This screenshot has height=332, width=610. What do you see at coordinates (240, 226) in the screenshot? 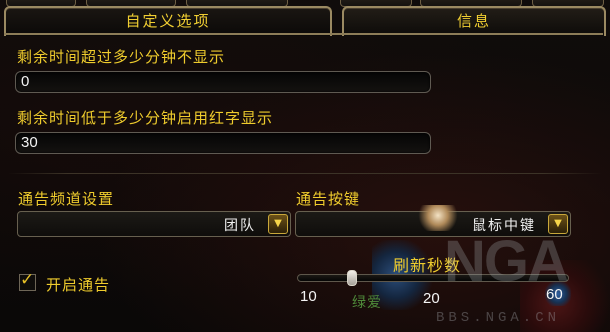
I see `channel-selected: 团队` at bounding box center [240, 226].